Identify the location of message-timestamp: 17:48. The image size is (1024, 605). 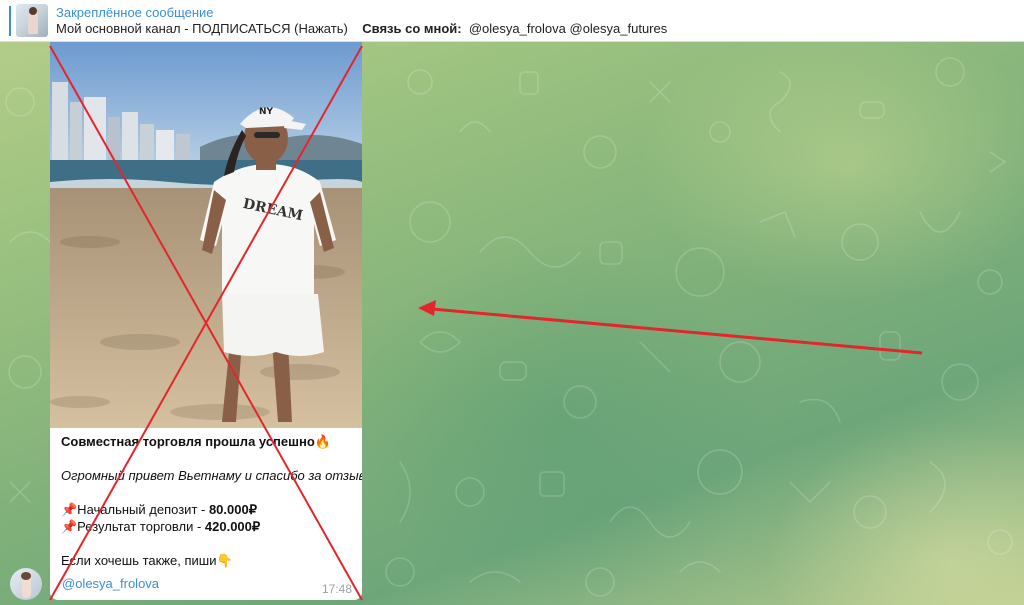
(336, 589).